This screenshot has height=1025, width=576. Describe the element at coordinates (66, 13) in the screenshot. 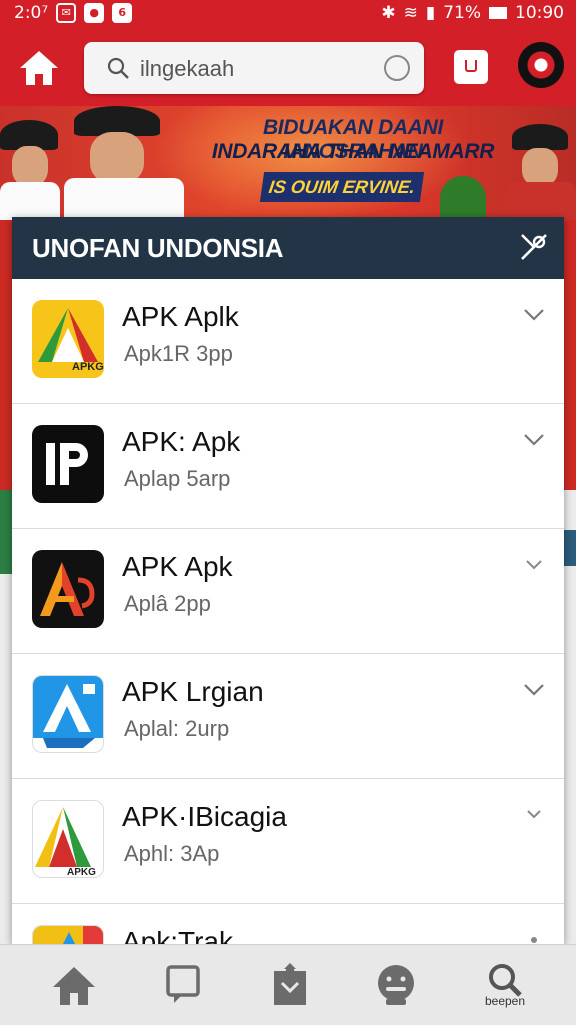

I see `notification-icon: ✉` at that location.